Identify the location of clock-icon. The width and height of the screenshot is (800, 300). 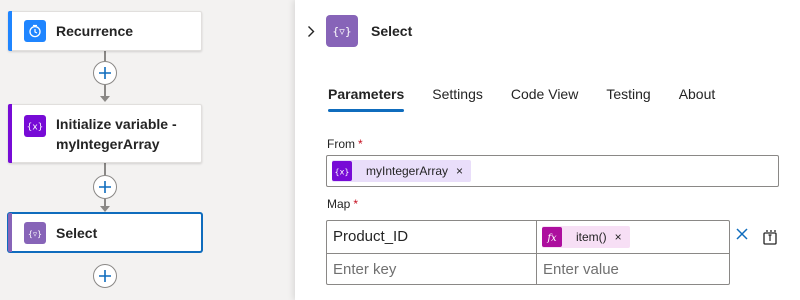
(35, 31).